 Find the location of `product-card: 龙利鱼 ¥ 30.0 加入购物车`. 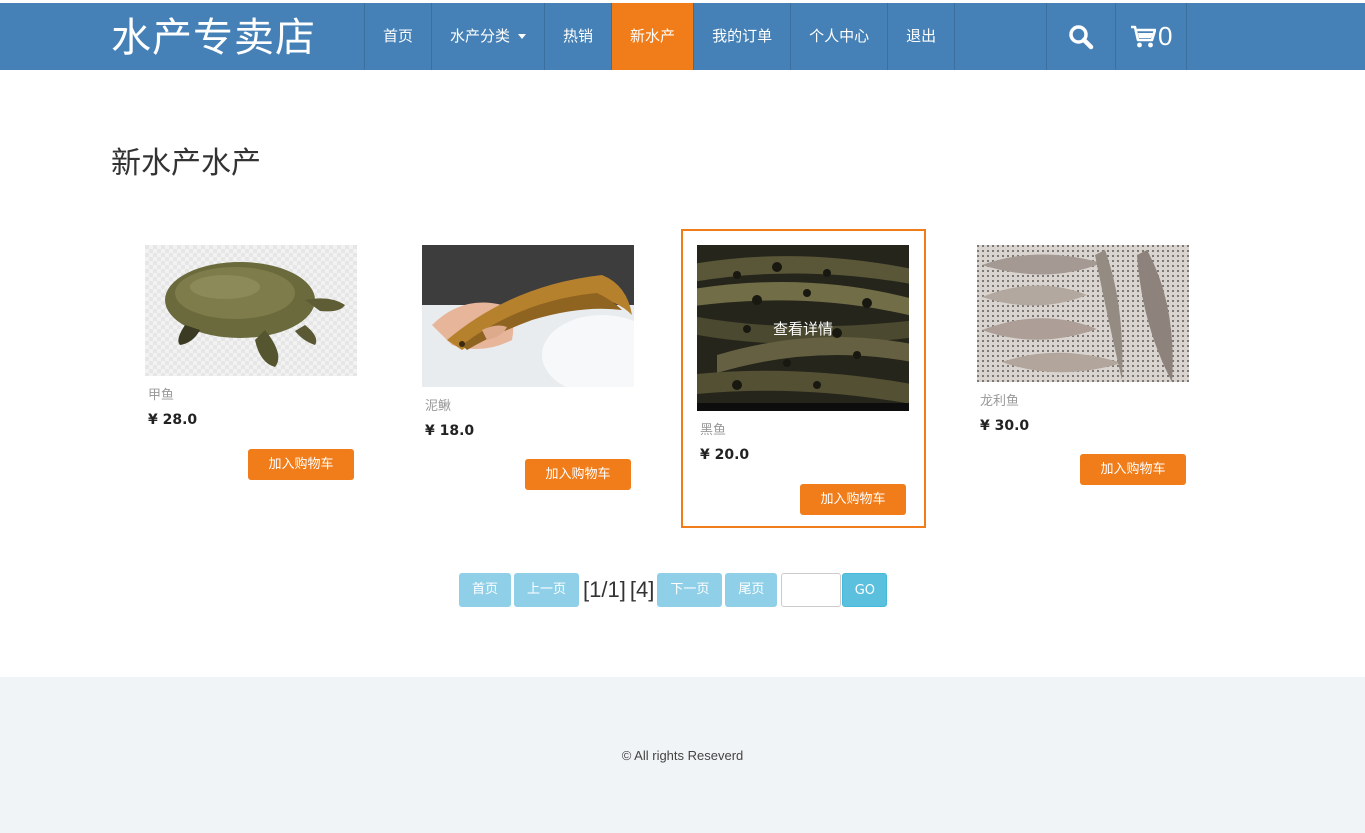

product-card: 龙利鱼 ¥ 30.0 加入购物车 is located at coordinates (1083, 366).